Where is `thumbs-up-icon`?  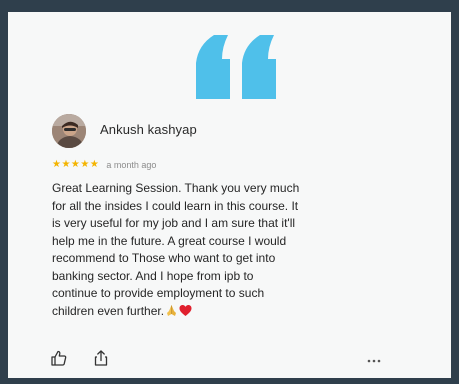
thumbs-up-icon is located at coordinates (59, 358).